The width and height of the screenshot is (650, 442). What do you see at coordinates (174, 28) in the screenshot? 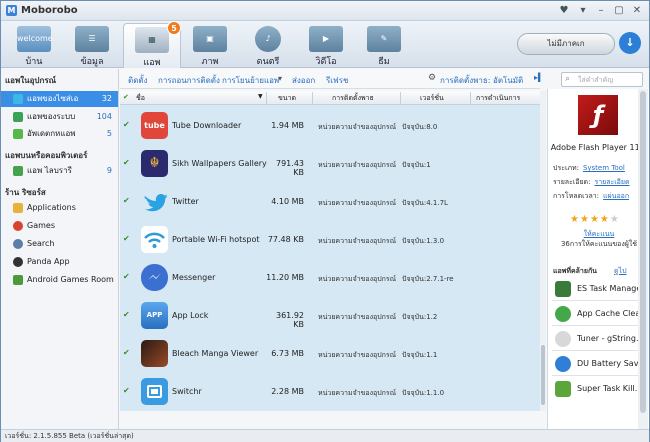
I see `apps-update-badge: 5` at bounding box center [174, 28].